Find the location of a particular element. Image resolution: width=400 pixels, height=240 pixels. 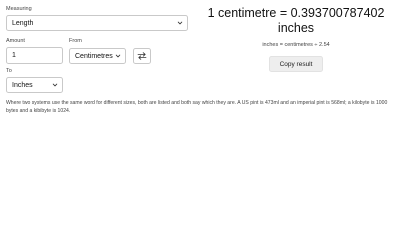

swap-arrows-icon is located at coordinates (142, 56).